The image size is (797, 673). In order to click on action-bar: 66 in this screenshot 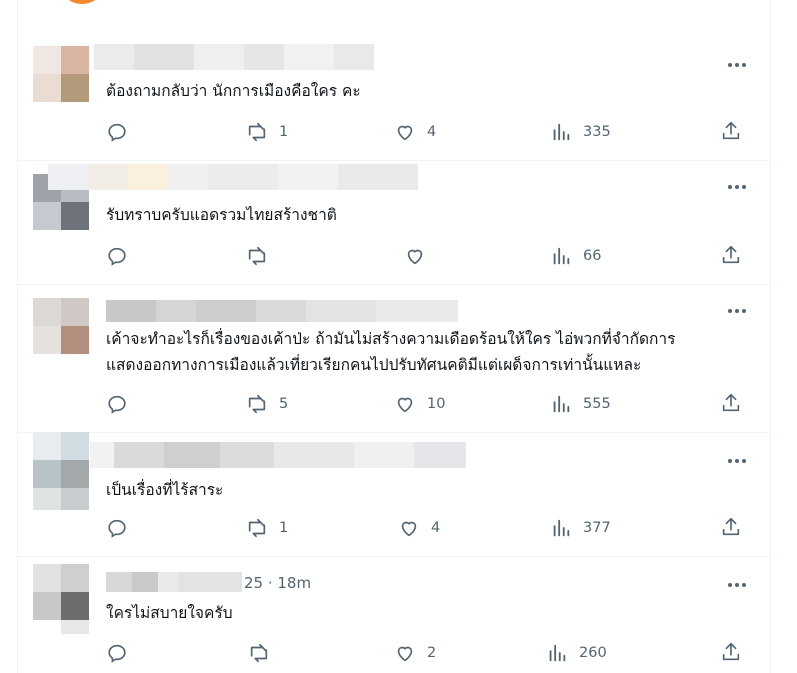, I will do `click(426, 256)`.